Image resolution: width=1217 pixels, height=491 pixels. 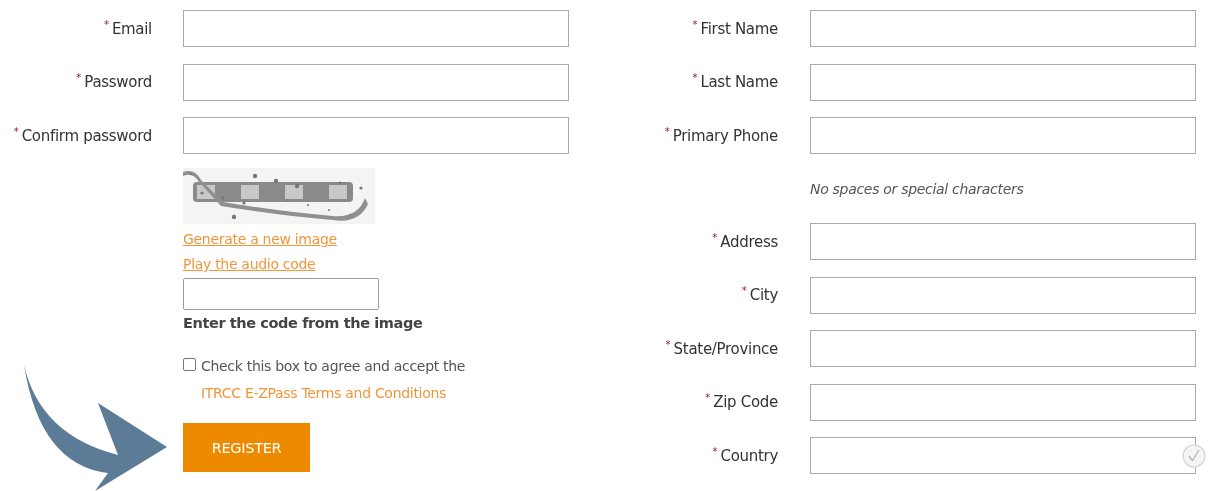 I want to click on field-label: Country, so click(x=749, y=455).